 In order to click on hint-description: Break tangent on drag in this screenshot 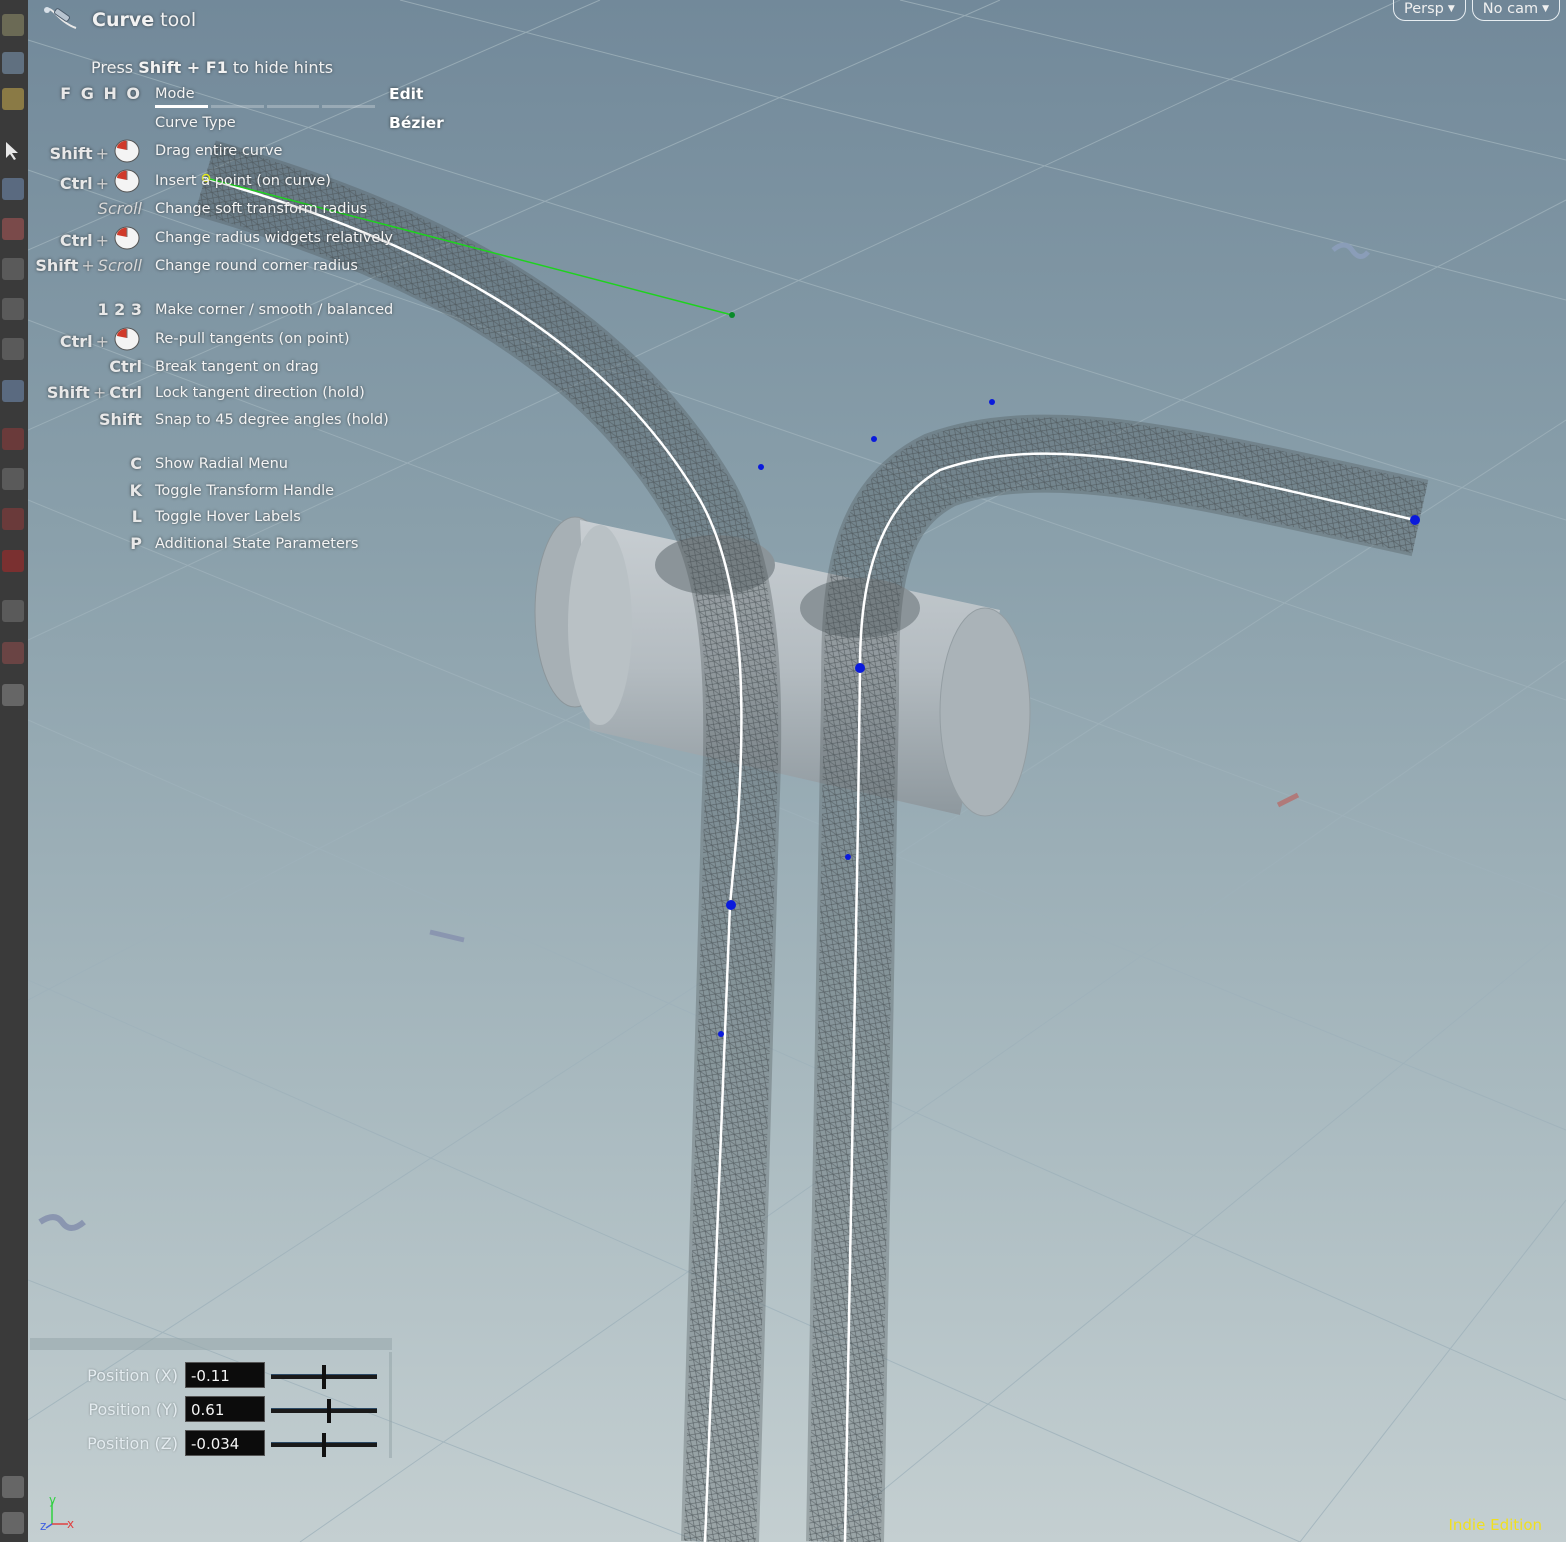, I will do `click(237, 367)`.